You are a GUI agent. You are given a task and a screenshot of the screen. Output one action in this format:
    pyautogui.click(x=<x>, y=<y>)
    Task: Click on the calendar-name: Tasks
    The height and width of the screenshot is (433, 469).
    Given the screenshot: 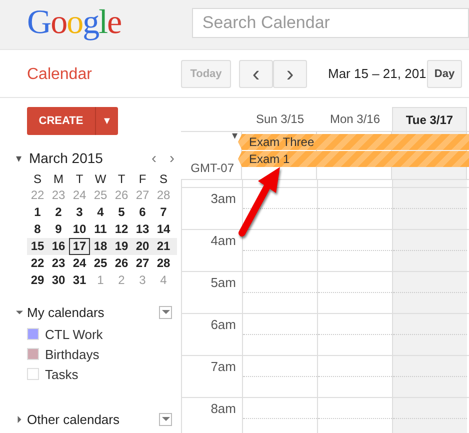 What is the action you would take?
    pyautogui.click(x=61, y=374)
    